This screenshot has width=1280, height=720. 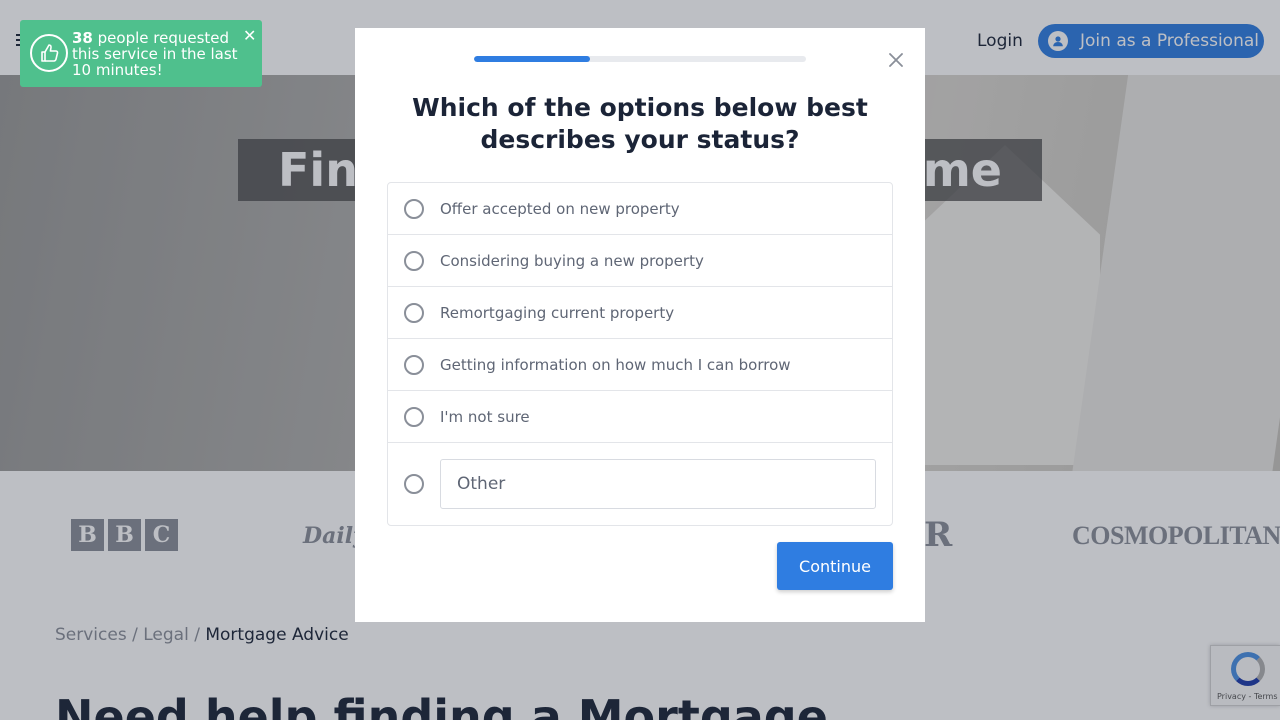 What do you see at coordinates (532, 59) in the screenshot?
I see `progress-bar-fill` at bounding box center [532, 59].